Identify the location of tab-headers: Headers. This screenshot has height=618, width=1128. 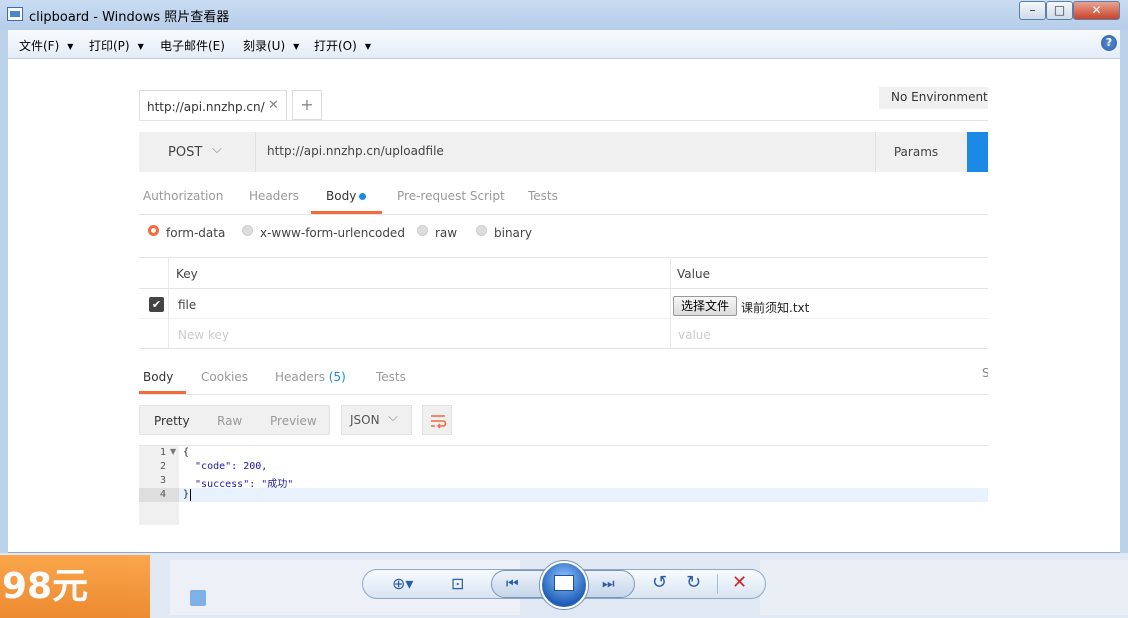
(274, 196).